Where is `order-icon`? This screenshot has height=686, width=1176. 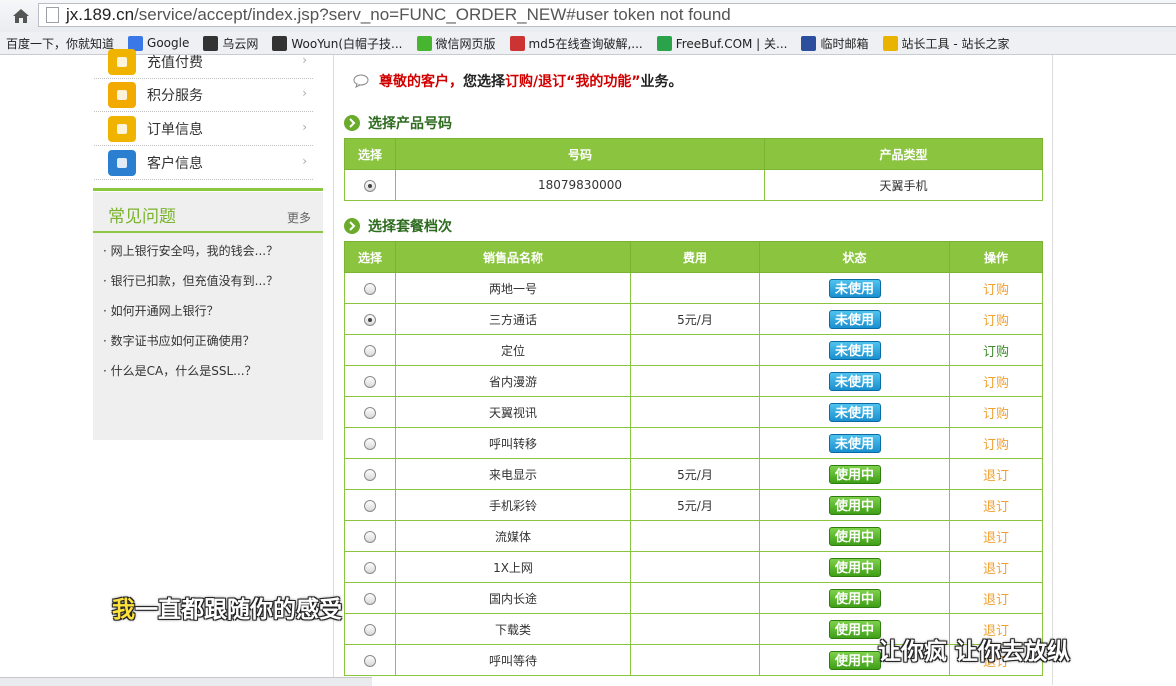 order-icon is located at coordinates (122, 128).